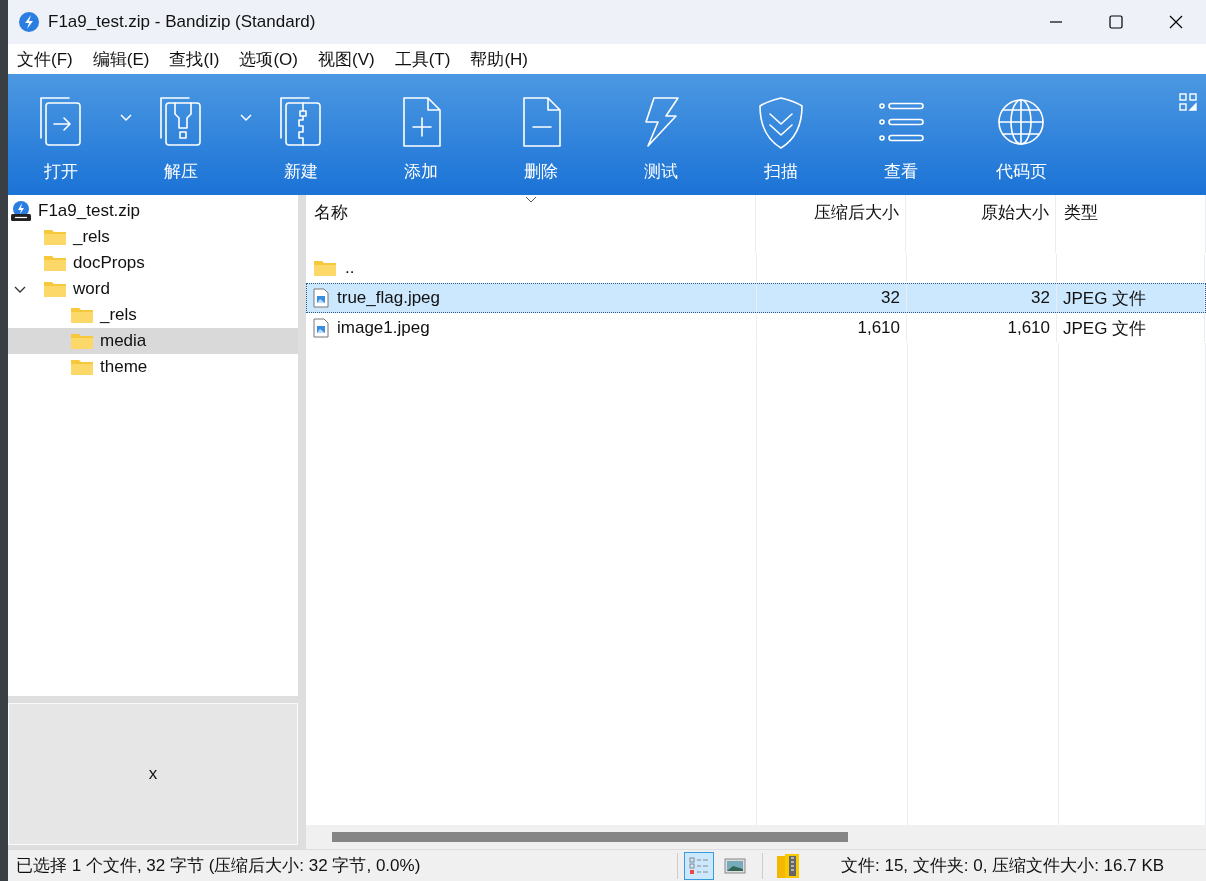 Image resolution: width=1206 pixels, height=881 pixels. Describe the element at coordinates (383, 328) in the screenshot. I see `file-name: image1.jpeg` at that location.